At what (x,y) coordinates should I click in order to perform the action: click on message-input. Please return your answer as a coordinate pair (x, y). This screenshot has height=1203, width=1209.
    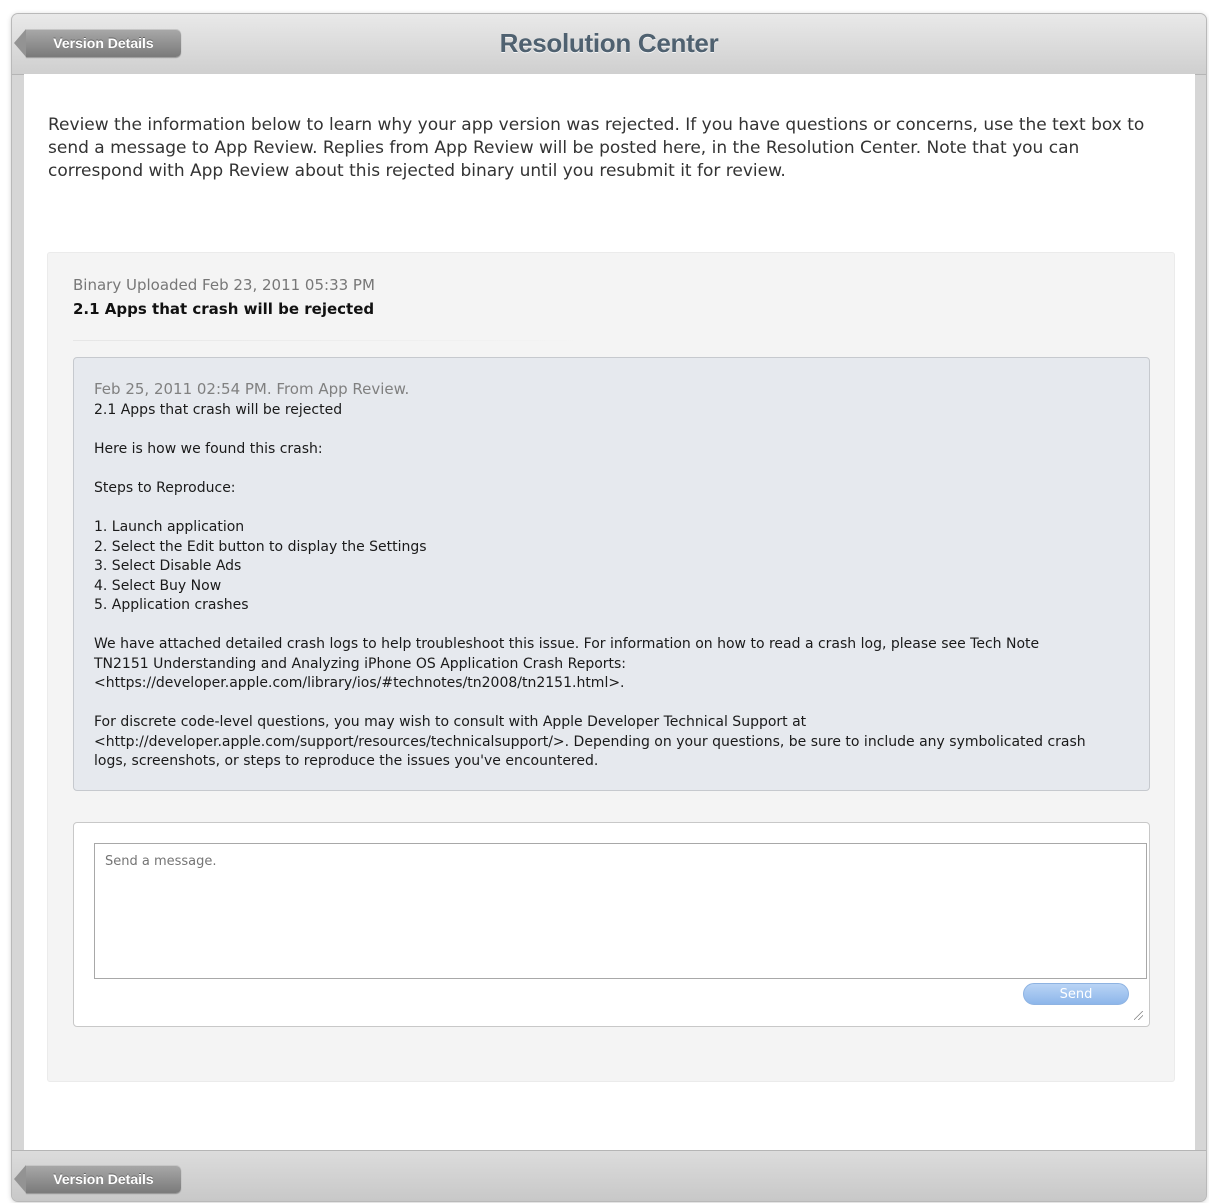
    Looking at the image, I should click on (620, 911).